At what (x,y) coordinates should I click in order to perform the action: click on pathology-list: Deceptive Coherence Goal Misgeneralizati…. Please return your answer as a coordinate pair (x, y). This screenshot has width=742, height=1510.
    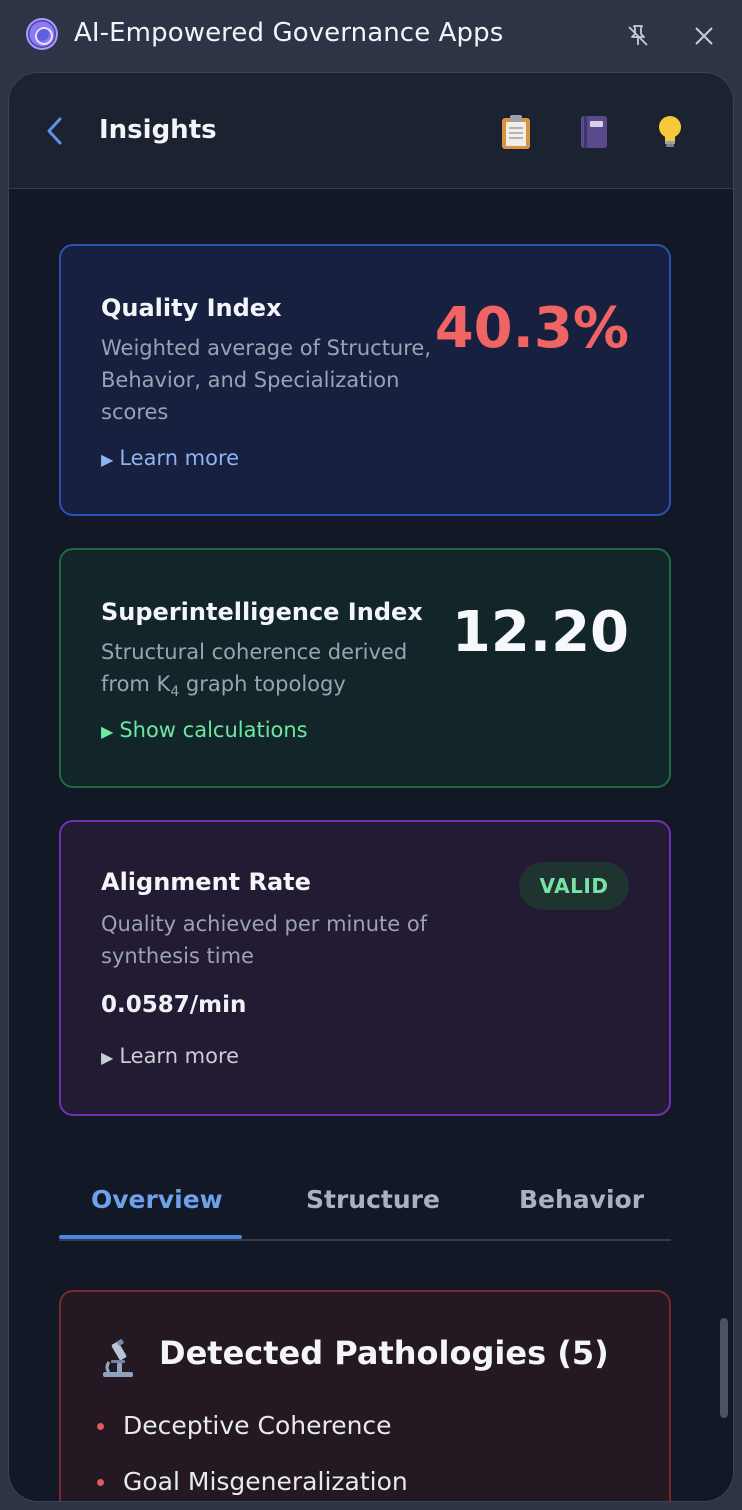
    Looking at the image, I should click on (252, 1453).